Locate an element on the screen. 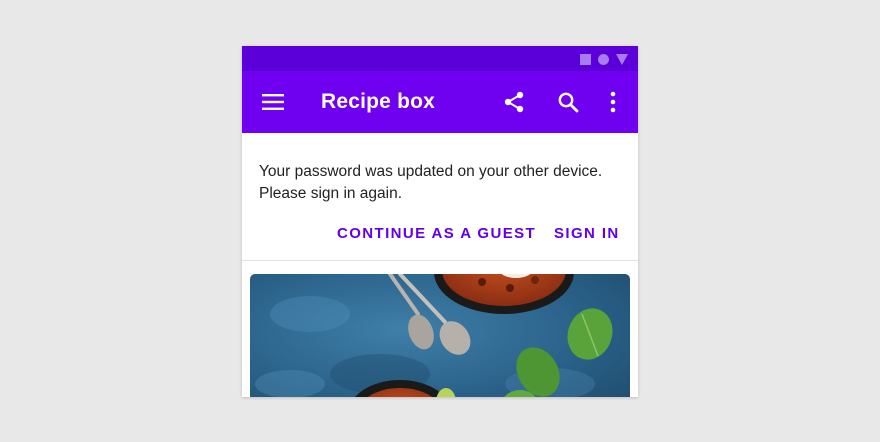 Image resolution: width=880 pixels, height=442 pixels. recipe-card-image is located at coordinates (440, 335).